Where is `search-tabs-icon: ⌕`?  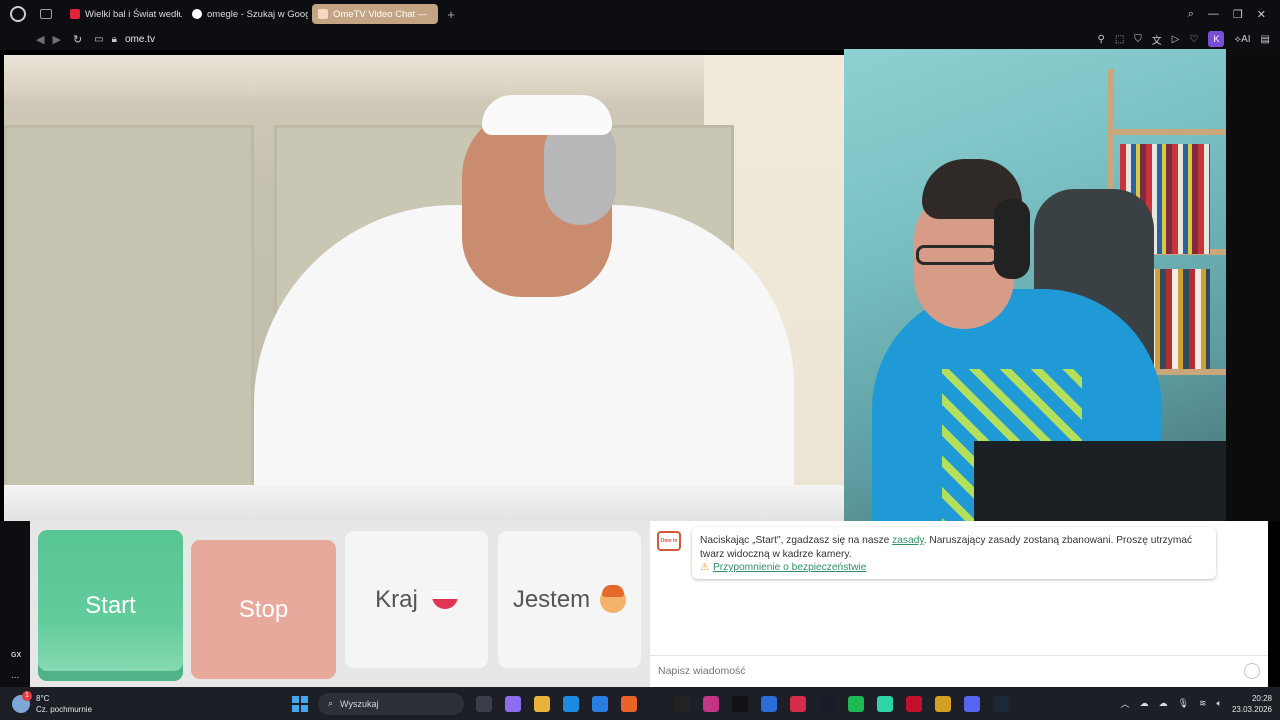 search-tabs-icon: ⌕ is located at coordinates (1191, 14).